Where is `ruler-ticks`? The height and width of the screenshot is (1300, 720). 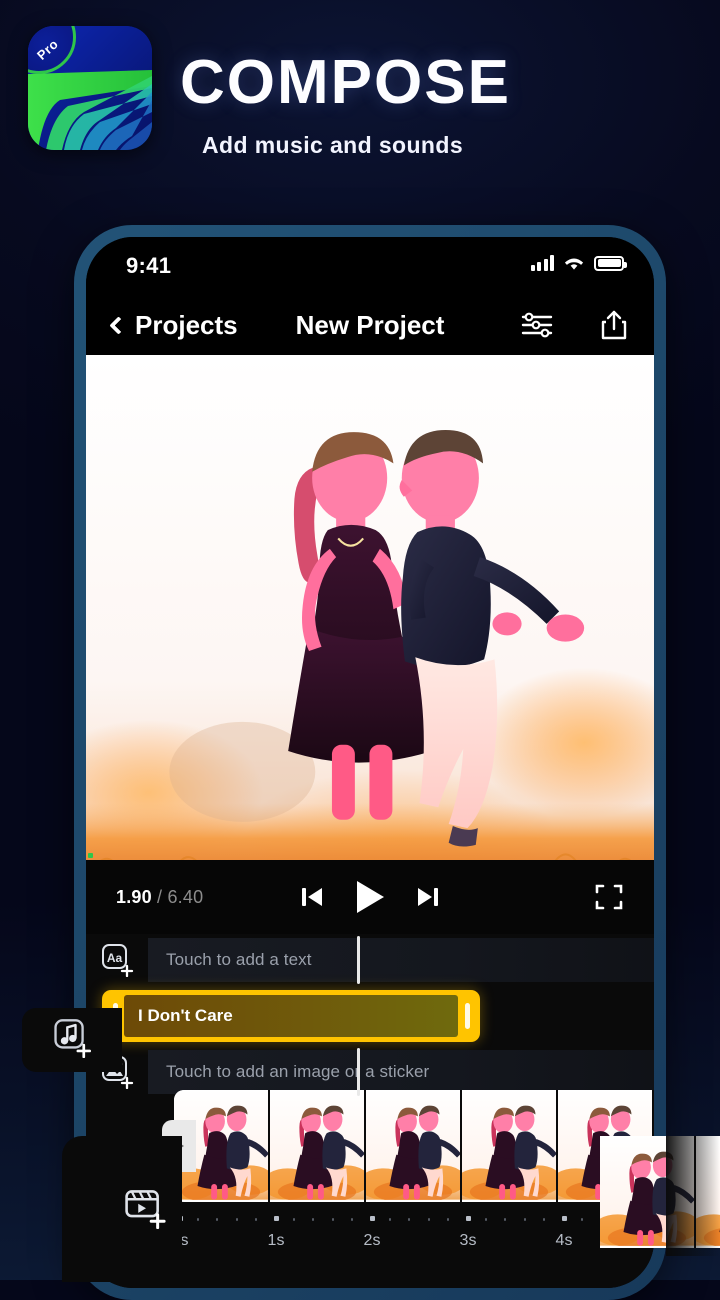 ruler-ticks is located at coordinates (414, 1220).